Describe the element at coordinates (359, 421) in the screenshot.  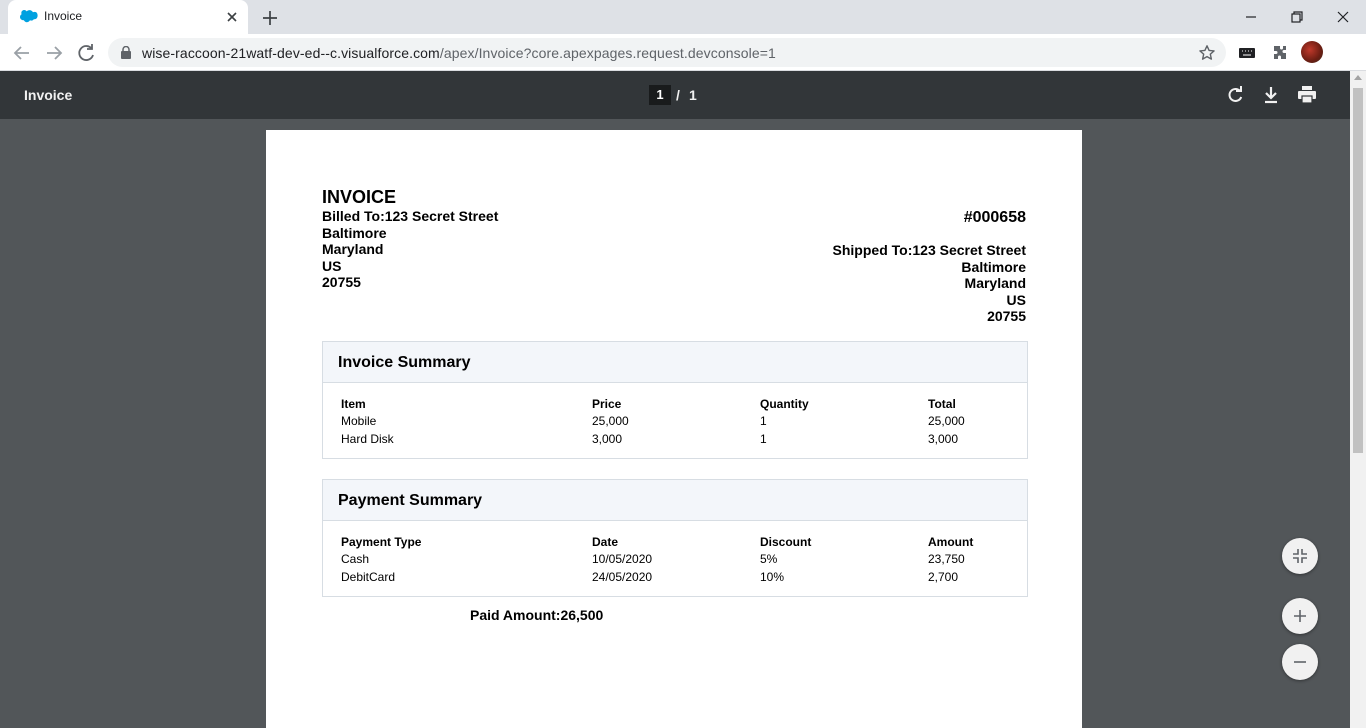
I see `table-cell: Mobile` at that location.